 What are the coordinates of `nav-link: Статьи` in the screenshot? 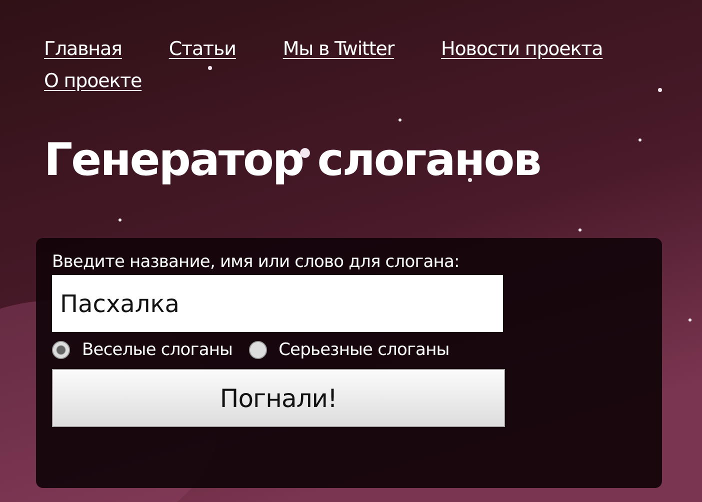 It's located at (202, 49).